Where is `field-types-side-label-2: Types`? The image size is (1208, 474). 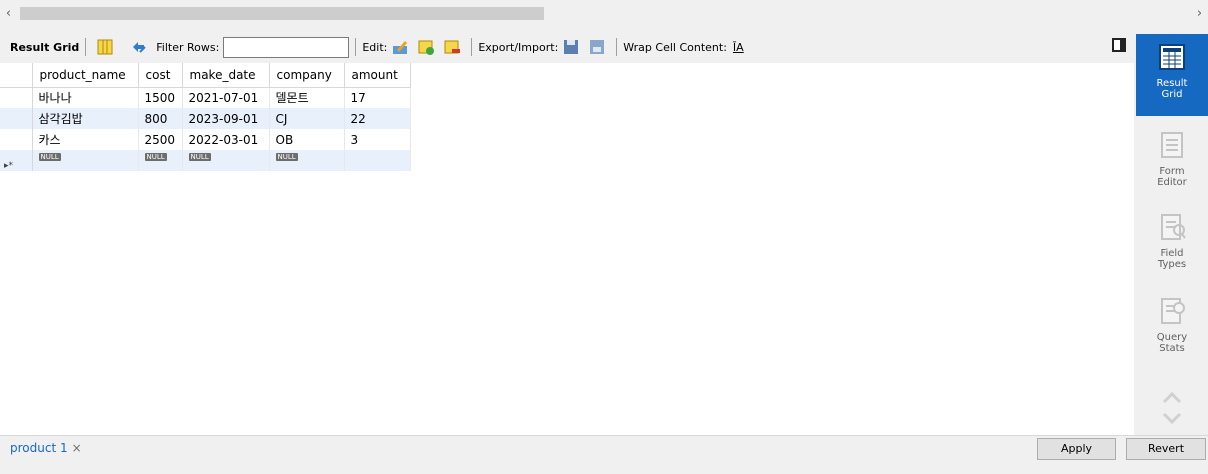 field-types-side-label-2: Types is located at coordinates (1172, 264).